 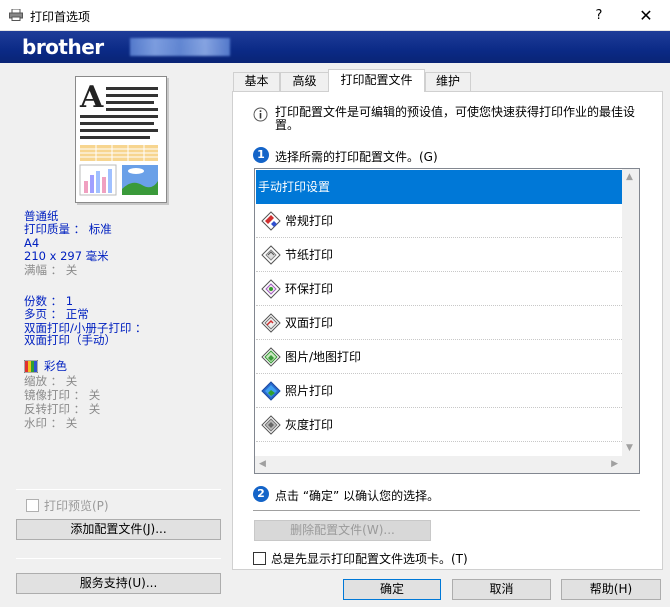 I want to click on always-show-checkbox, so click(x=259, y=558).